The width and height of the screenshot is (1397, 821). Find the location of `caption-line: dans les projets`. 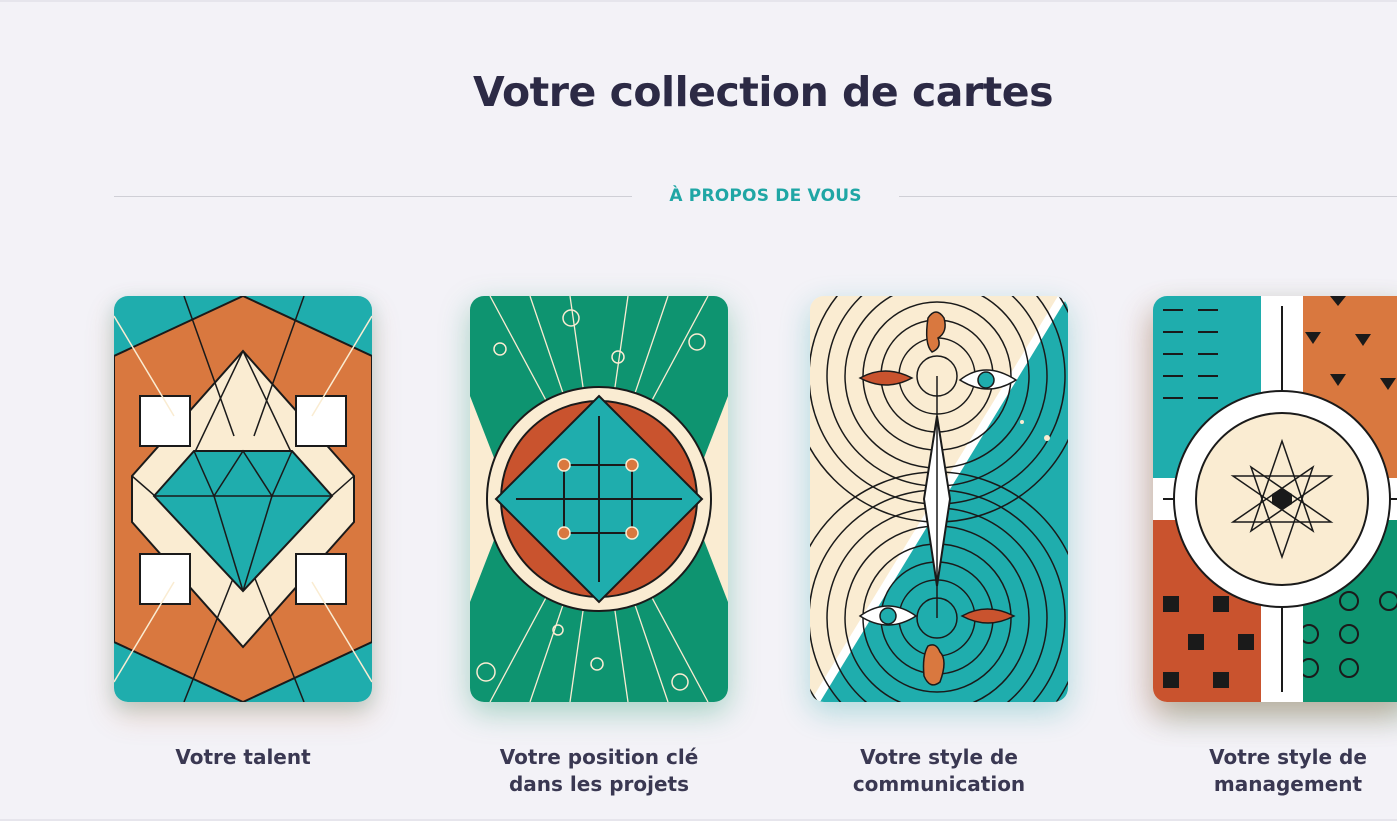

caption-line: dans les projets is located at coordinates (598, 784).